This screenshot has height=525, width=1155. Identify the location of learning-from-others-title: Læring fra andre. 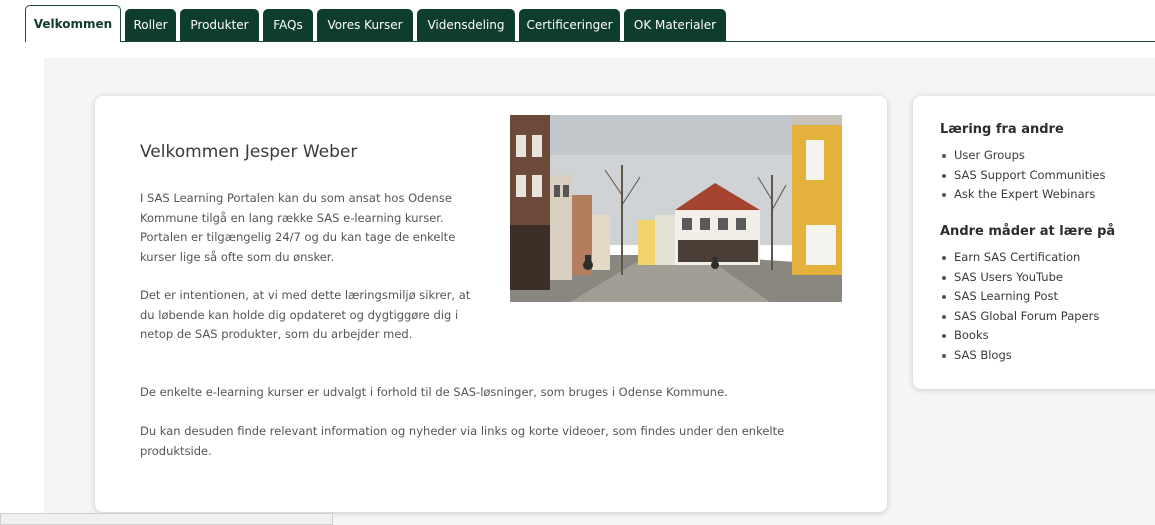
(1002, 129).